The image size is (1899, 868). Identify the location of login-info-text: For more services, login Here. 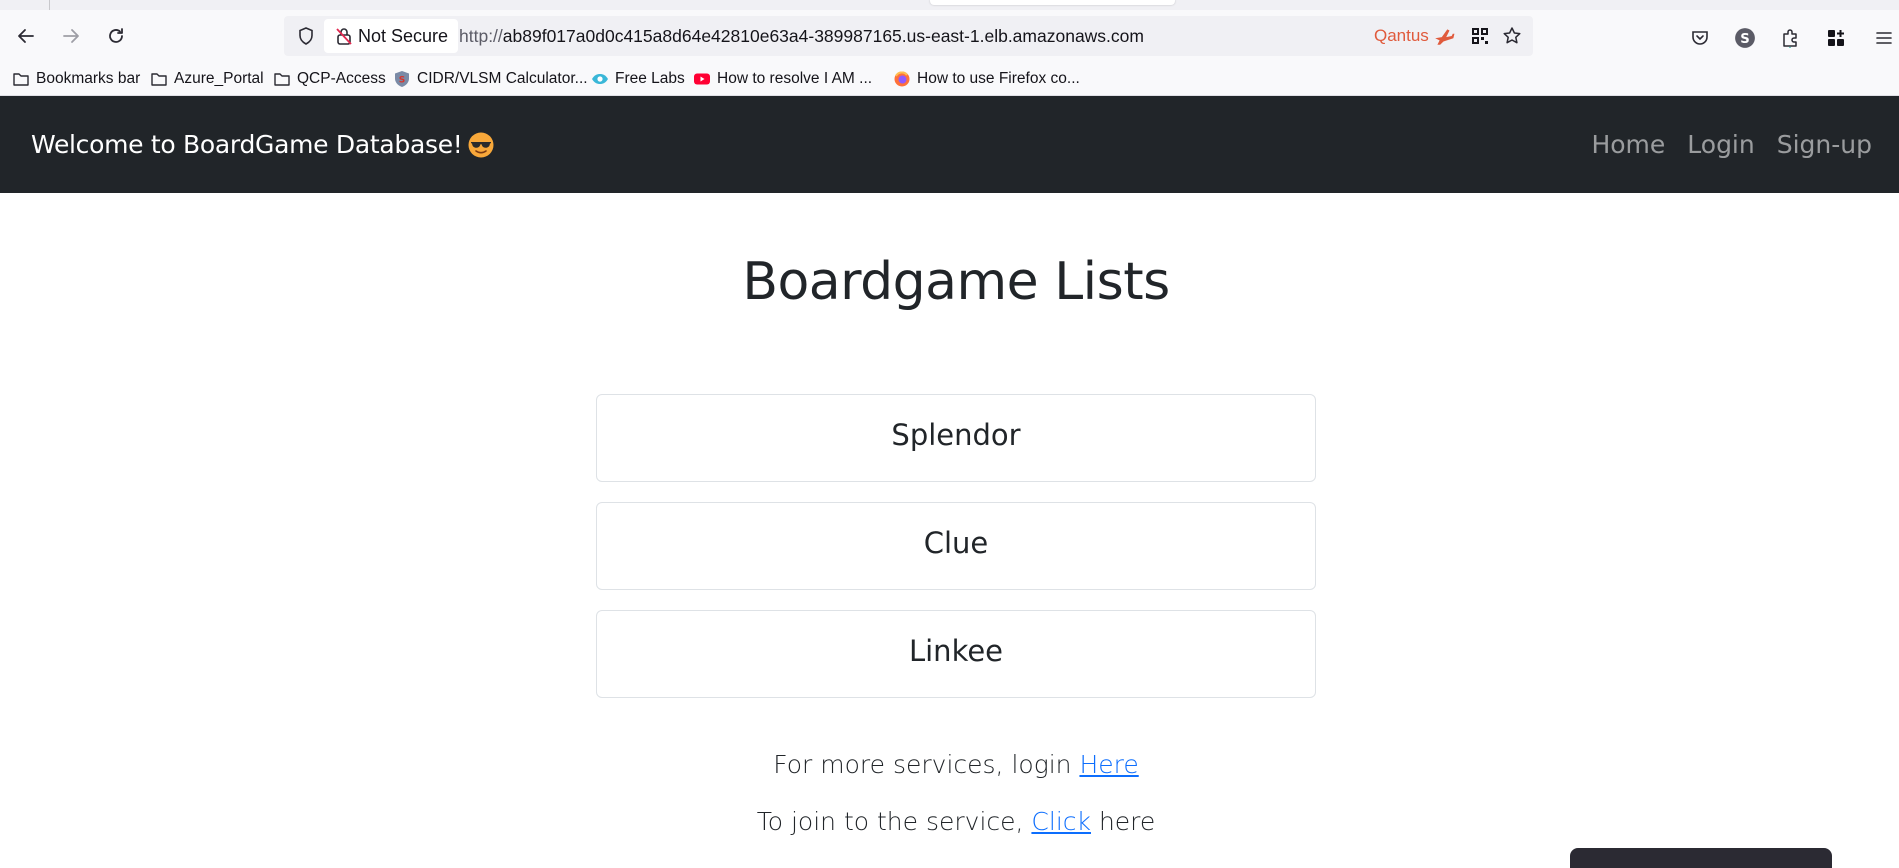
(949, 764).